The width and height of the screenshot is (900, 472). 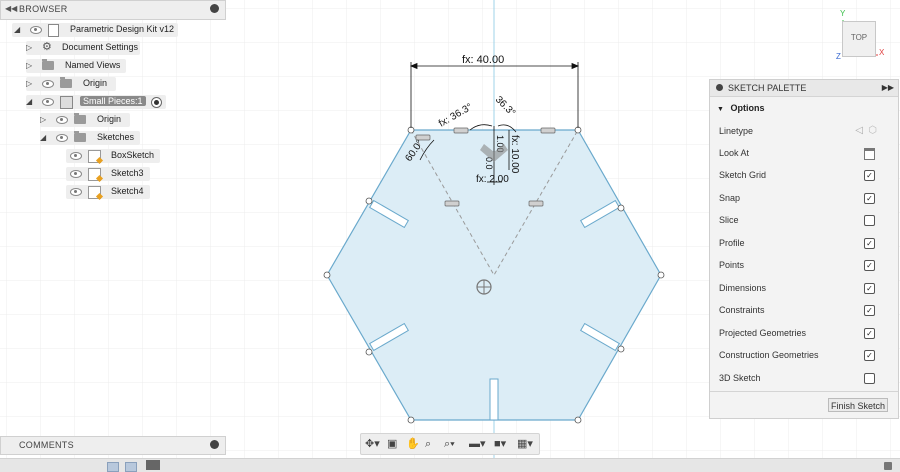 What do you see at coordinates (804, 244) in the screenshot?
I see `option-profile: Profile ✓` at bounding box center [804, 244].